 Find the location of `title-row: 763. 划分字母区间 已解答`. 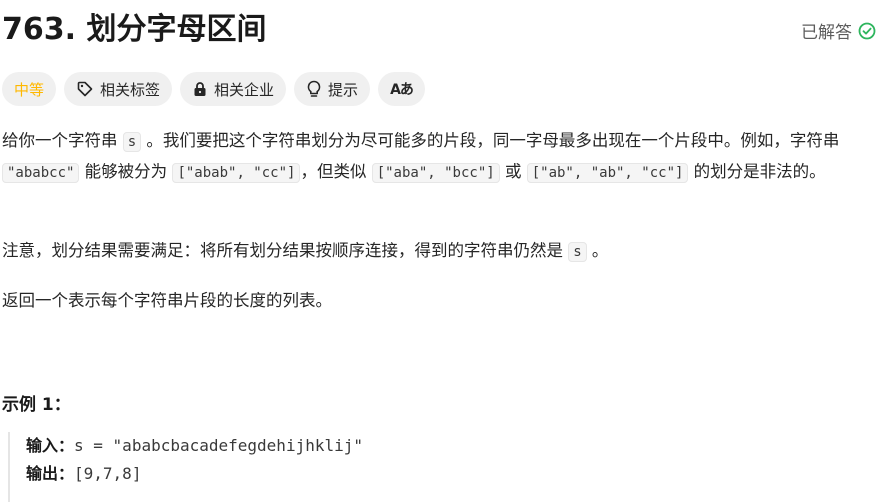

title-row: 763. 划分字母区间 已解答 is located at coordinates (441, 32).